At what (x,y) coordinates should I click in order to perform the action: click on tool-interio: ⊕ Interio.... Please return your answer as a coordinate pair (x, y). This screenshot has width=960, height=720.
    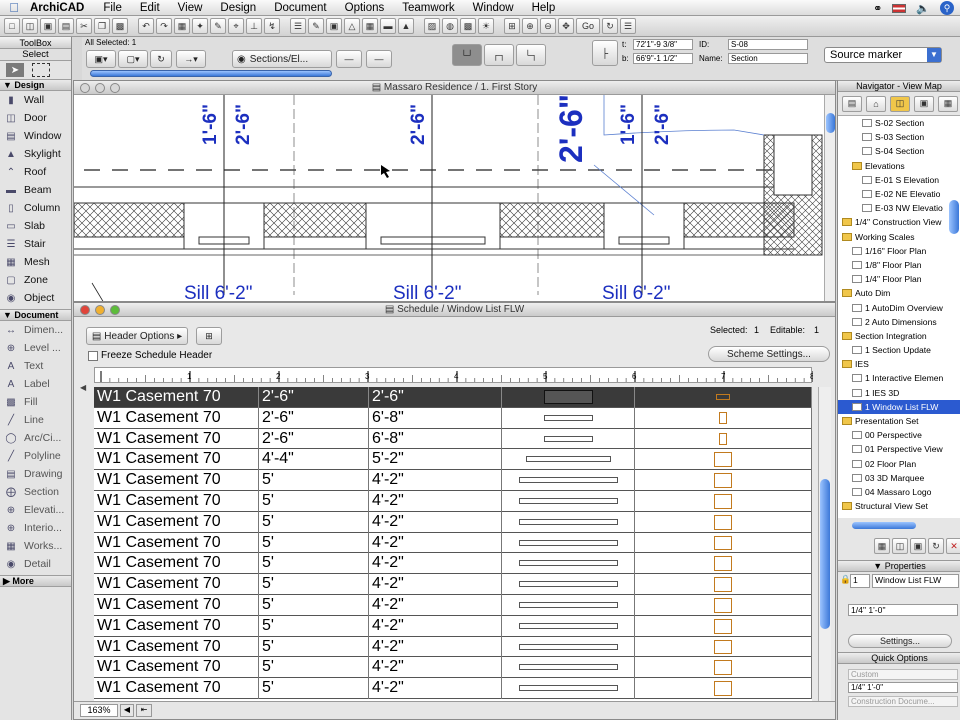
    Looking at the image, I should click on (35, 528).